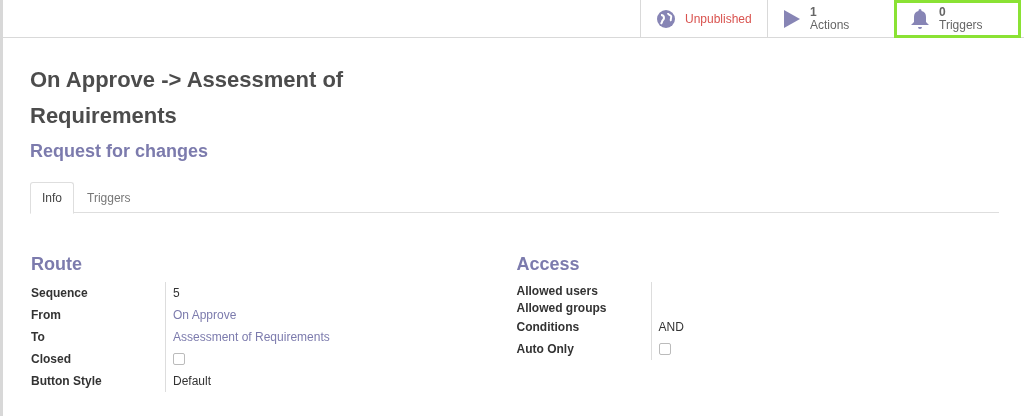 This screenshot has width=1024, height=416. What do you see at coordinates (957, 19) in the screenshot?
I see `stat-button: 0 Triggers` at bounding box center [957, 19].